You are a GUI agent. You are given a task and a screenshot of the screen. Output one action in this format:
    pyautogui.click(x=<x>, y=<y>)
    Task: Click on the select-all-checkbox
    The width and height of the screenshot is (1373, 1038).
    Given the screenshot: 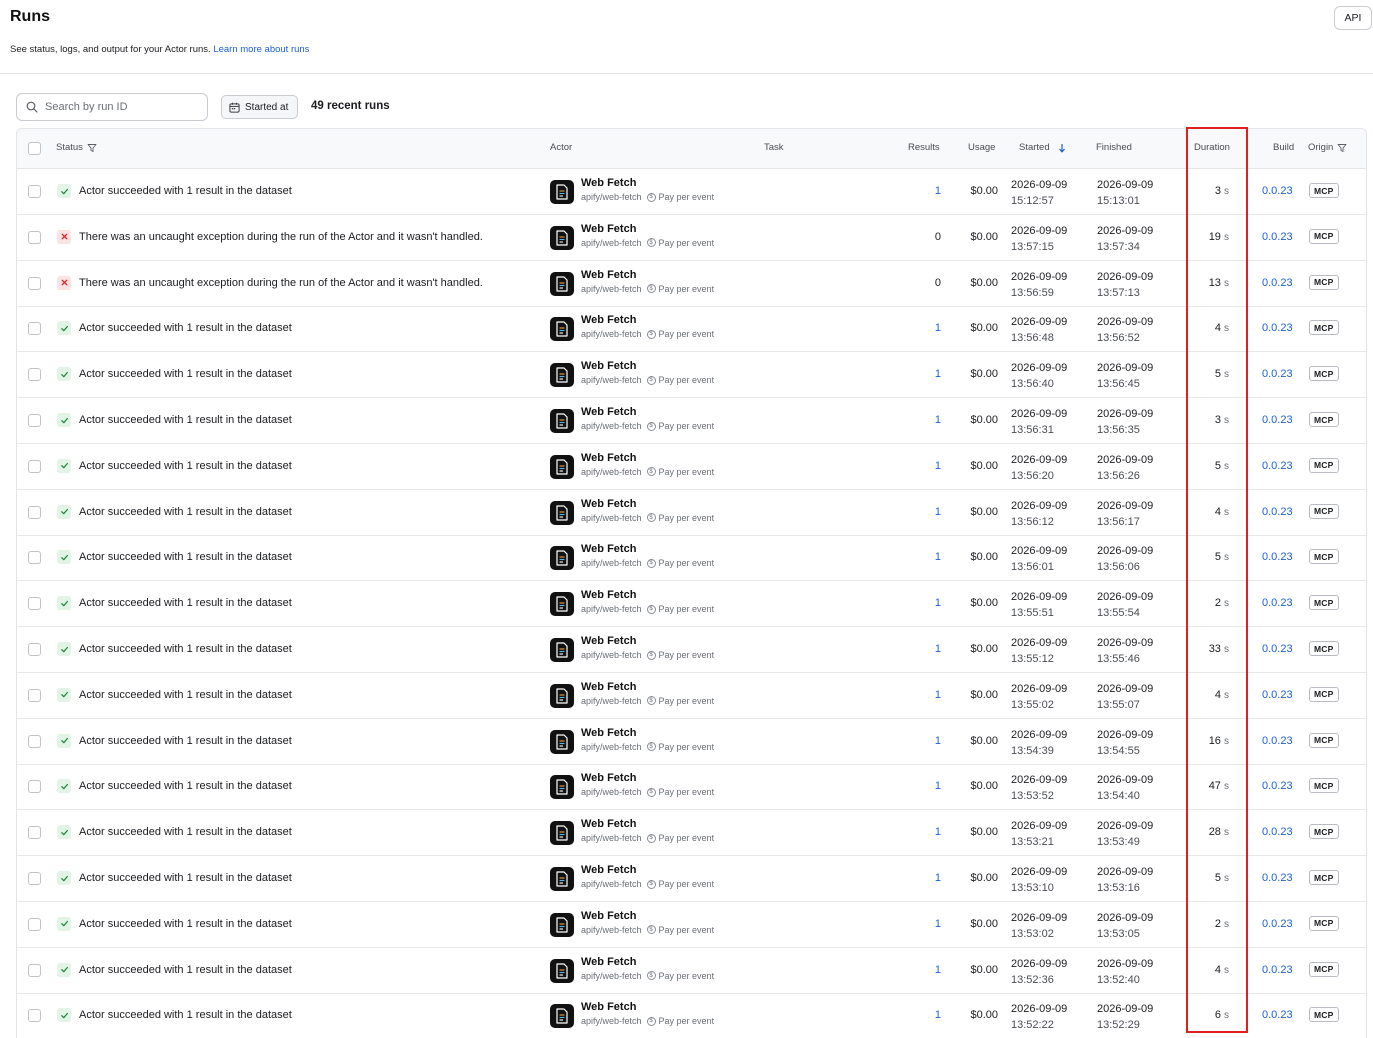 What is the action you would take?
    pyautogui.click(x=34, y=148)
    